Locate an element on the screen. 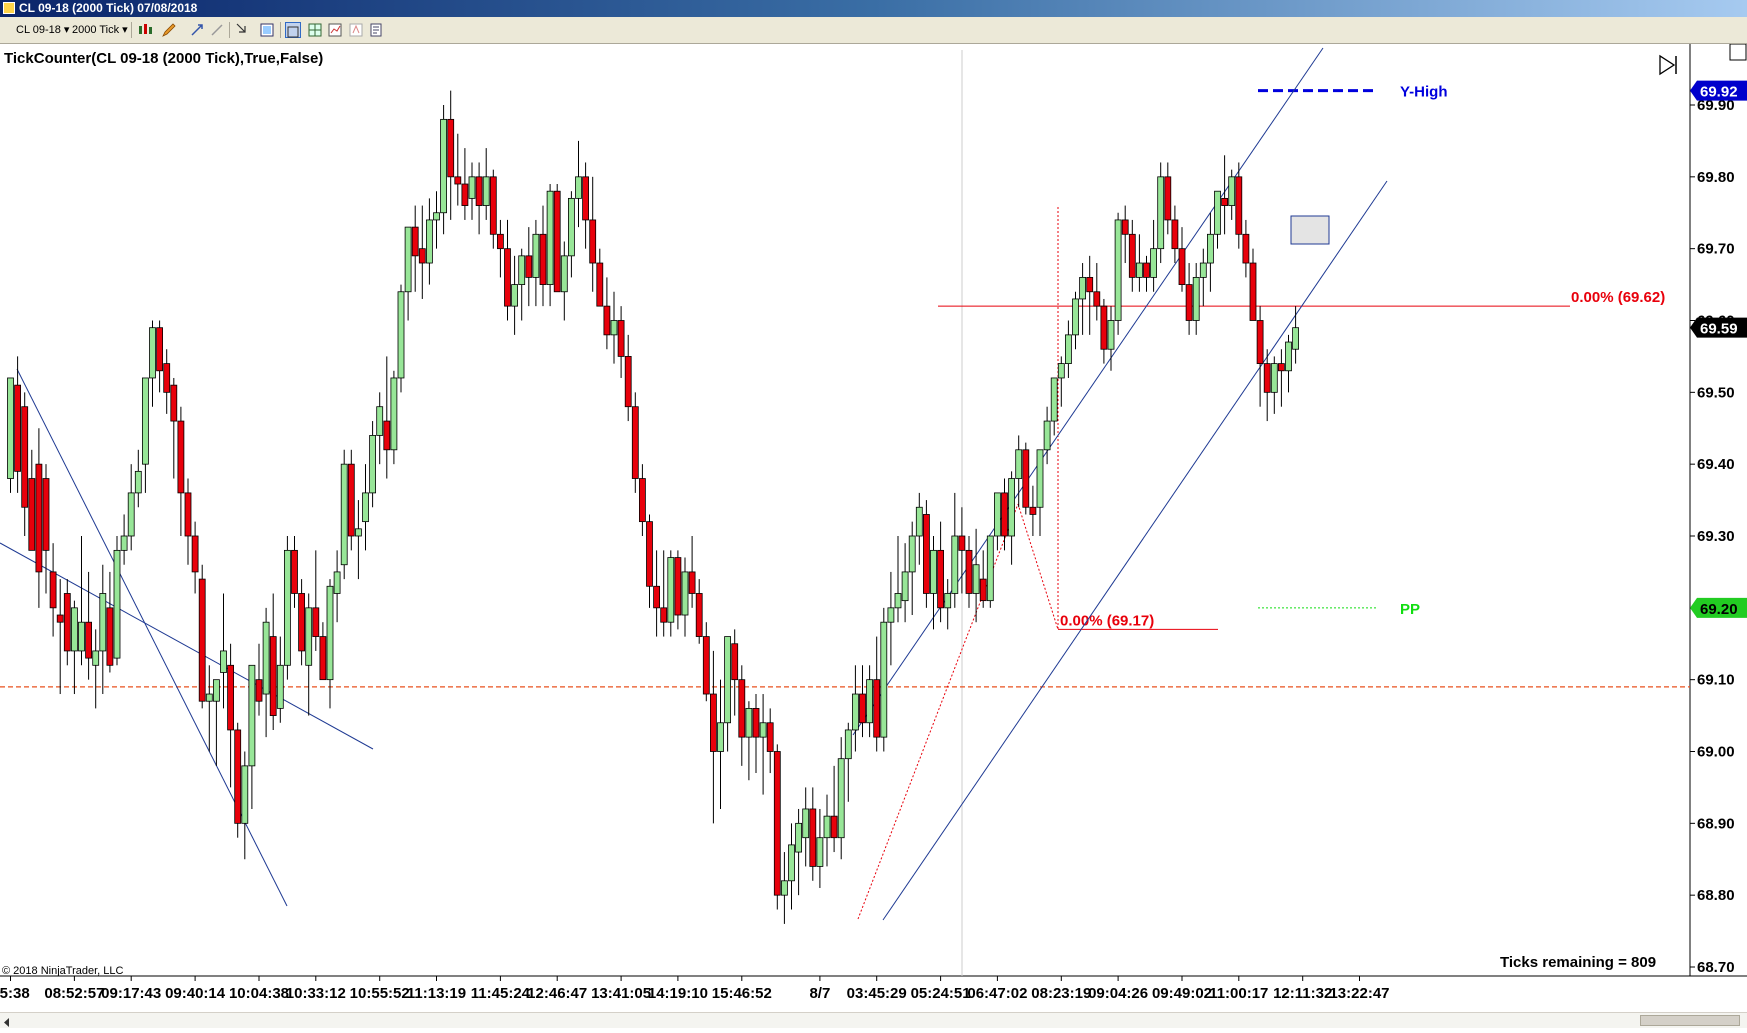 Image resolution: width=1747 pixels, height=1033 pixels. x-tick-label: 09:49:02 is located at coordinates (1182, 993).